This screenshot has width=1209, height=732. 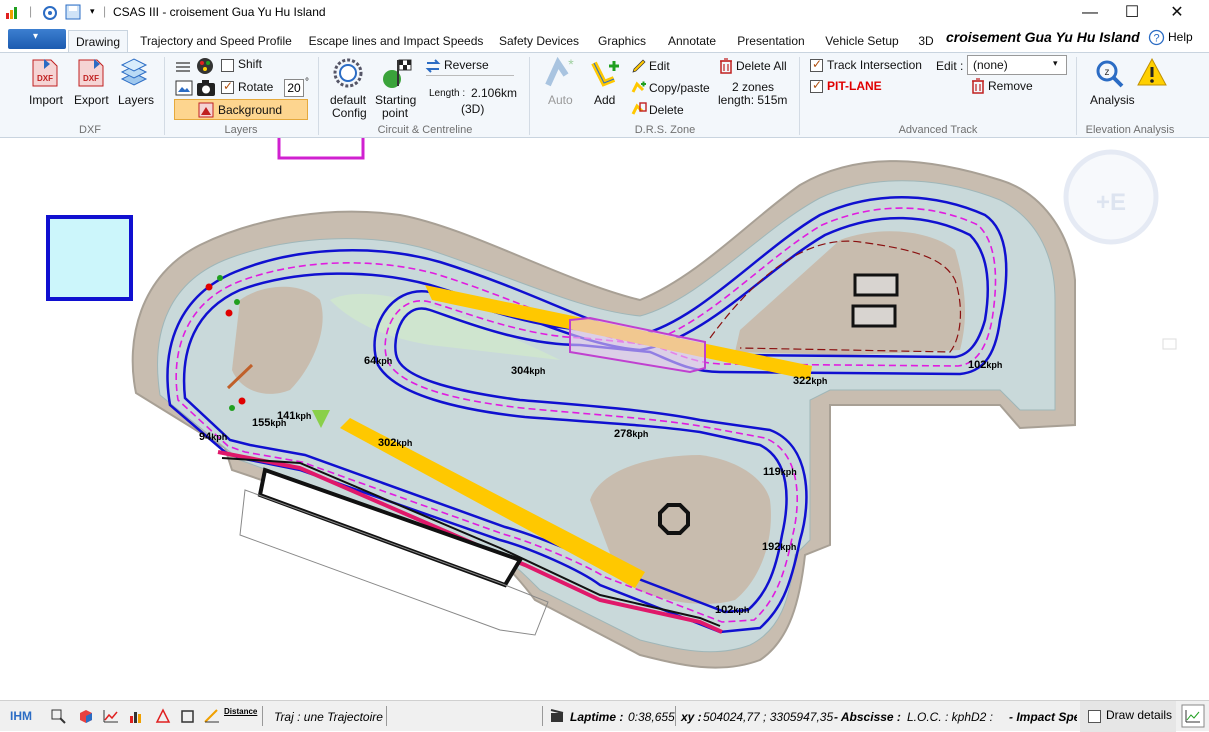 I want to click on drs-add-button: Add, so click(x=604, y=100).